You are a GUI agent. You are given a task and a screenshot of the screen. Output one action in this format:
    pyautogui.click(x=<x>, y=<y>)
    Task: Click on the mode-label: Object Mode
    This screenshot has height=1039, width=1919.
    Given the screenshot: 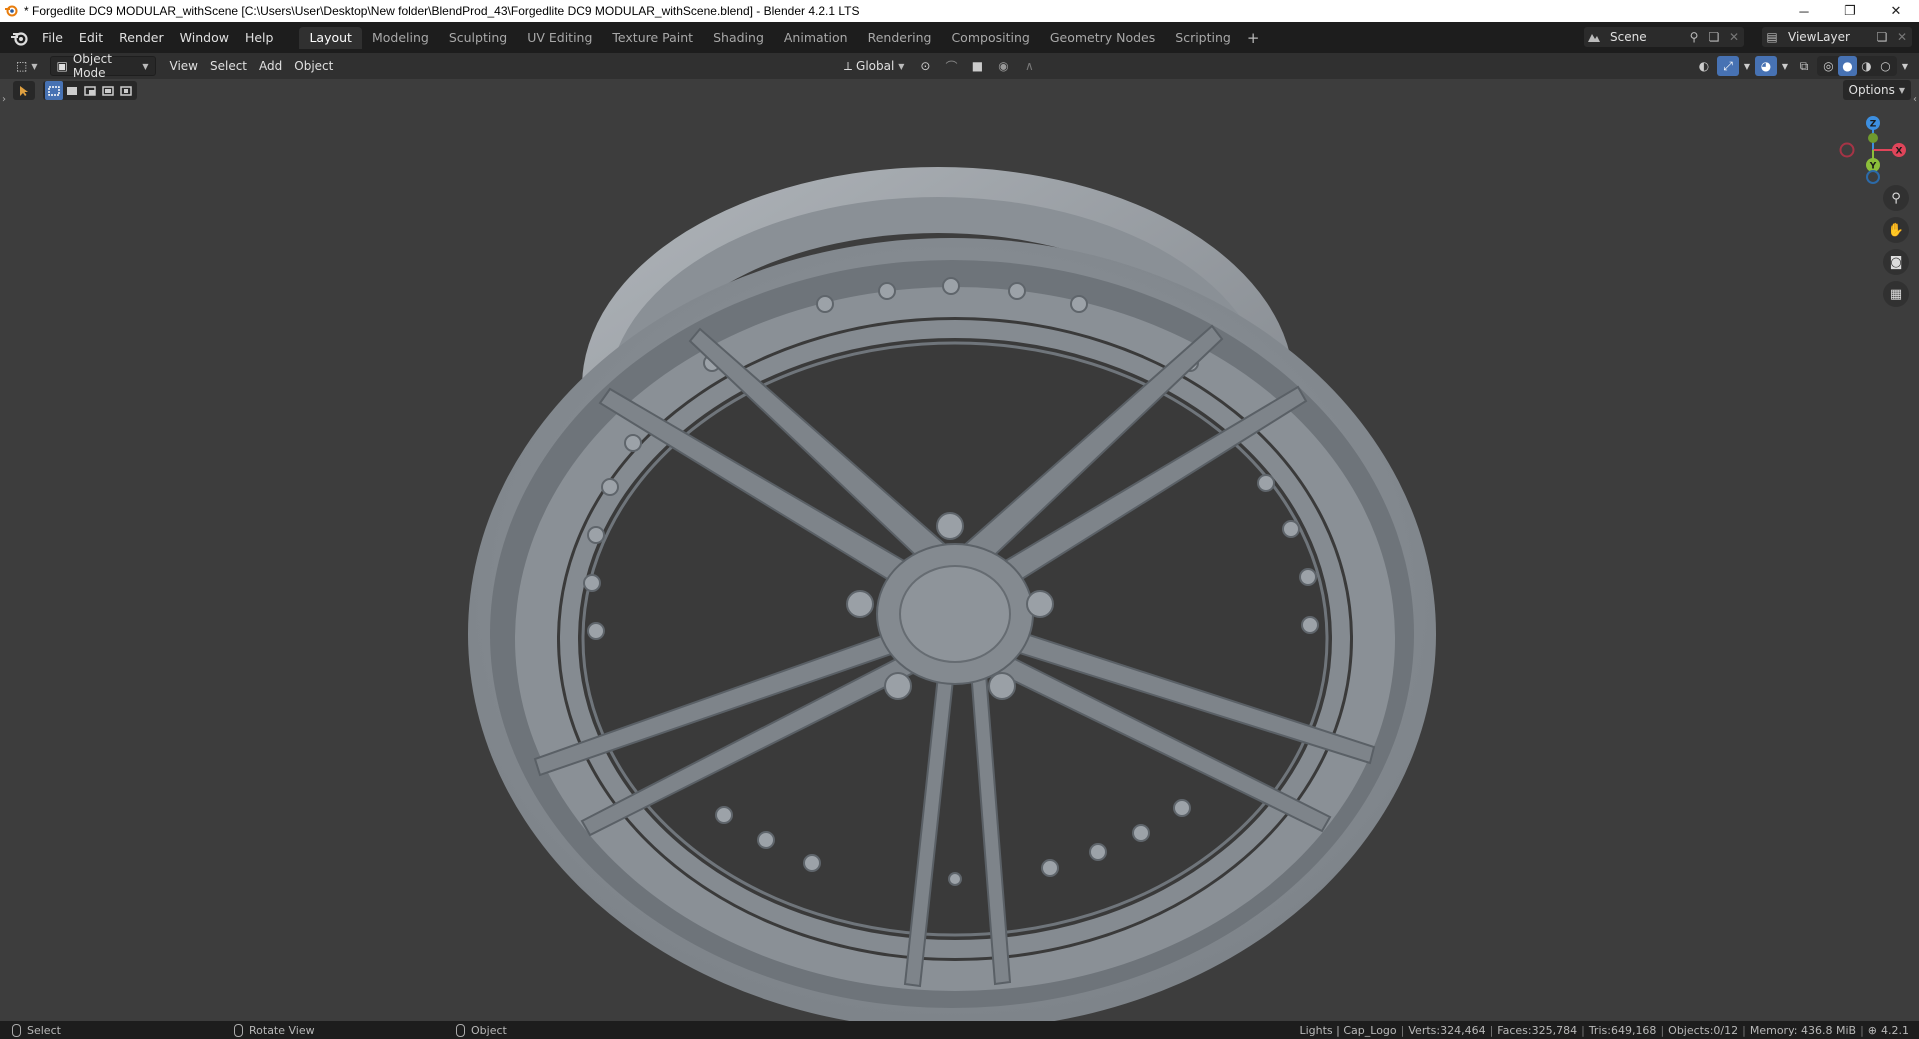 What is the action you would take?
    pyautogui.click(x=92, y=66)
    